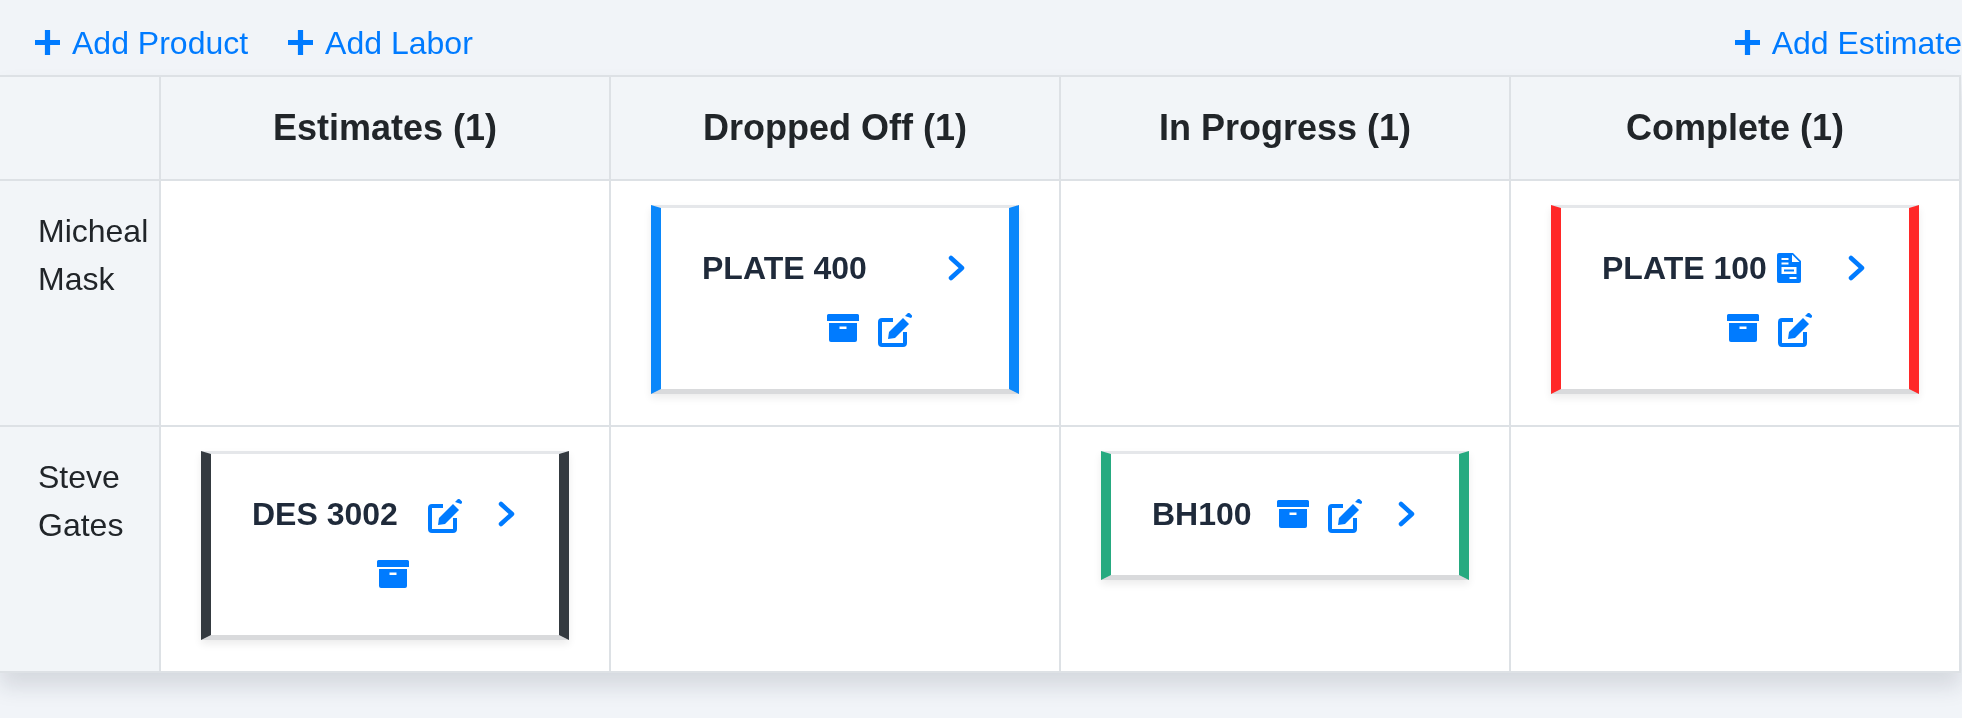 The image size is (1962, 718). I want to click on row-label: Steve Gates, so click(80, 550).